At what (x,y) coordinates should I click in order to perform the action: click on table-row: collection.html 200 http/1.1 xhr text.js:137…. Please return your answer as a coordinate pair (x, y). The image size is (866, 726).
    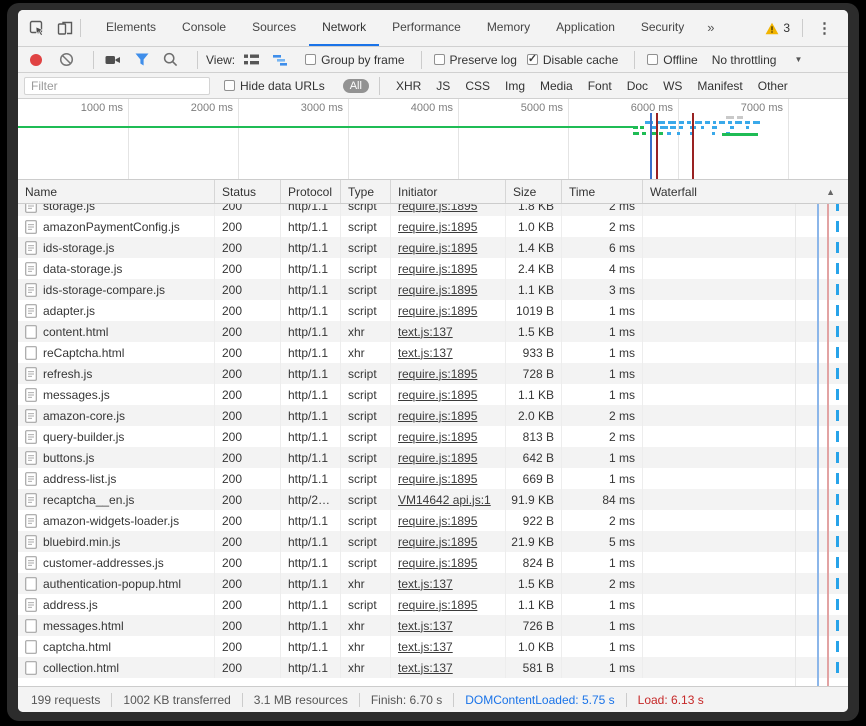
    Looking at the image, I should click on (433, 667).